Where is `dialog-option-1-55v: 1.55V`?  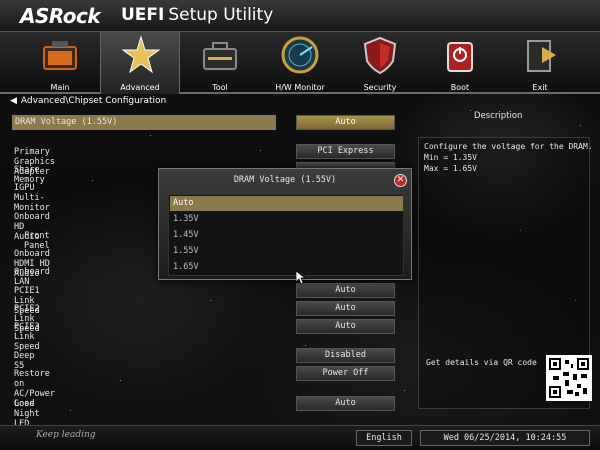
dialog-option-1-55v: 1.55V is located at coordinates (286, 251).